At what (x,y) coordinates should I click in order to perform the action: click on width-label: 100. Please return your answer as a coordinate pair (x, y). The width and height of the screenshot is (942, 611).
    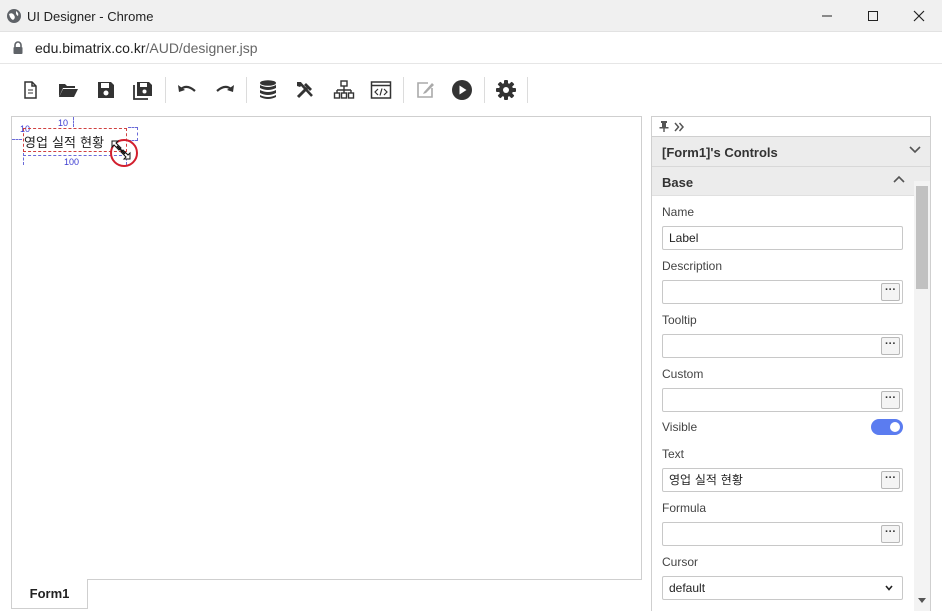
    Looking at the image, I should click on (72, 162).